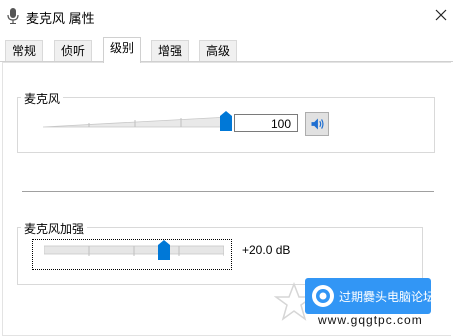  Describe the element at coordinates (441, 15) in the screenshot. I see `close-icon` at that location.